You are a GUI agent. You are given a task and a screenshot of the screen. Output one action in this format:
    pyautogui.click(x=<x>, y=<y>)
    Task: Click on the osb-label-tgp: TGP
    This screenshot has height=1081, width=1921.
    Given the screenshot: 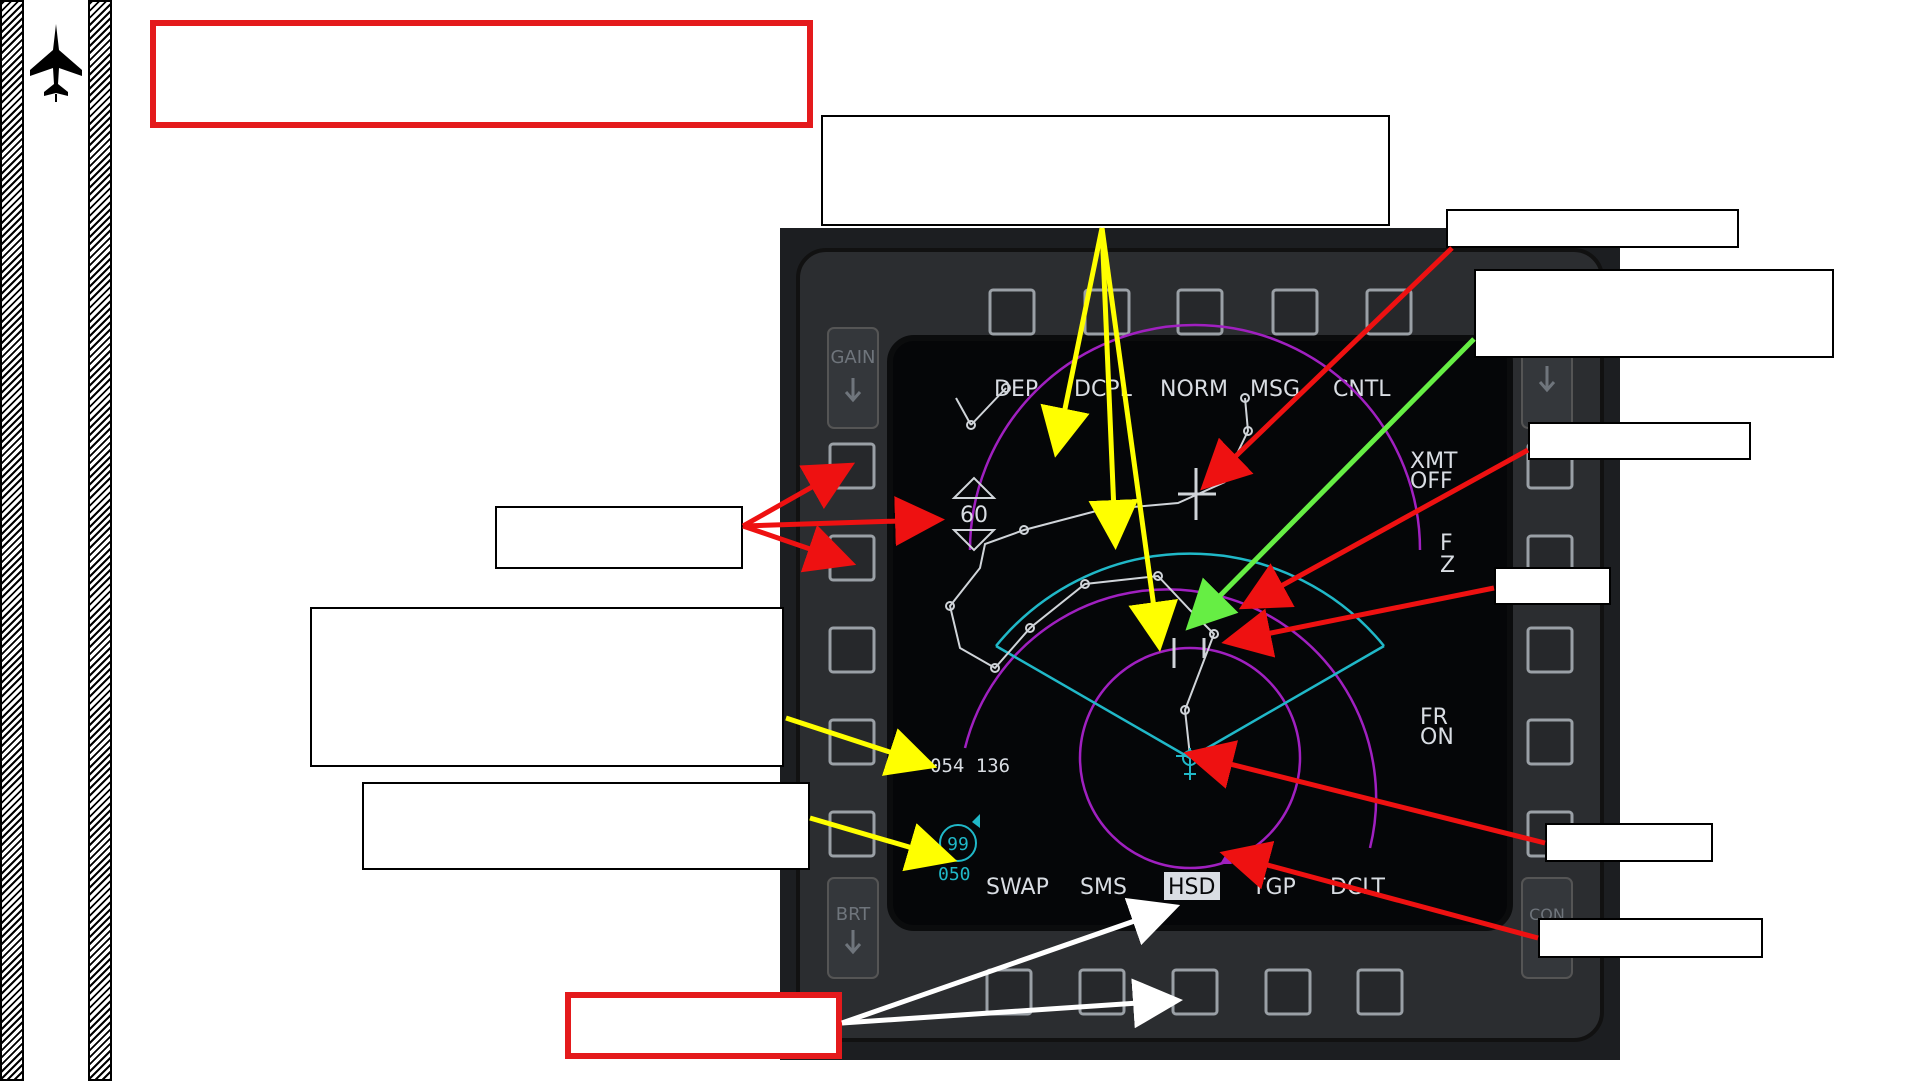 What is the action you would take?
    pyautogui.click(x=1273, y=887)
    